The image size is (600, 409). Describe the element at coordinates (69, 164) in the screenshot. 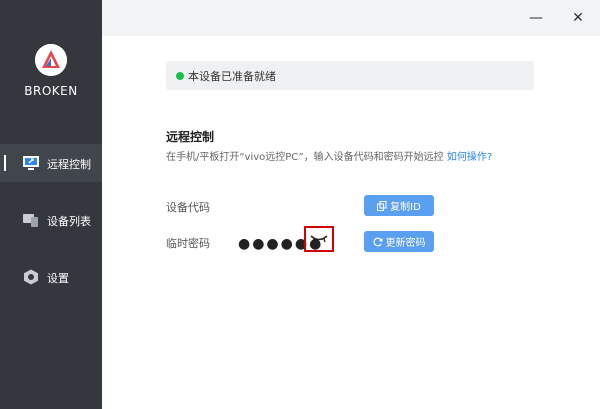

I see `sidebar-item-label: 远程控制` at that location.